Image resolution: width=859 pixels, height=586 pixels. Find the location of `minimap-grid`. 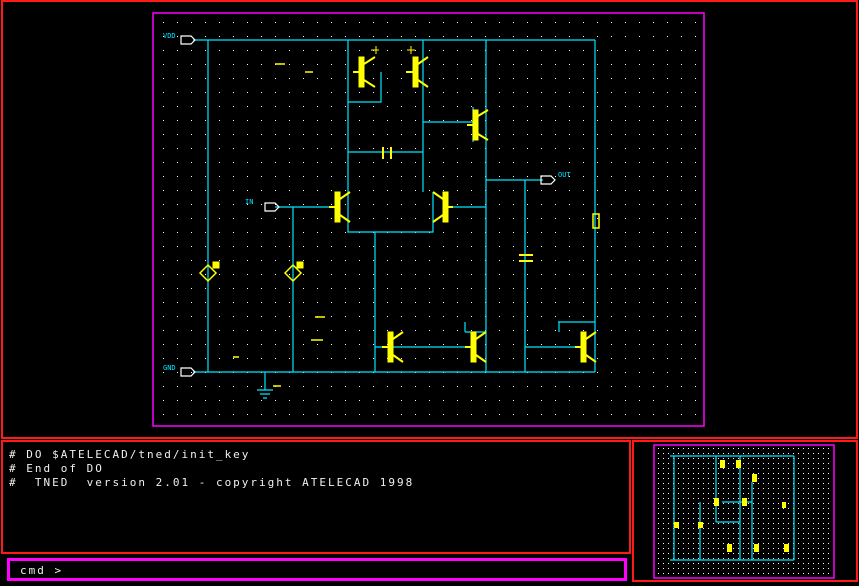

minimap-grid is located at coordinates (743, 511).